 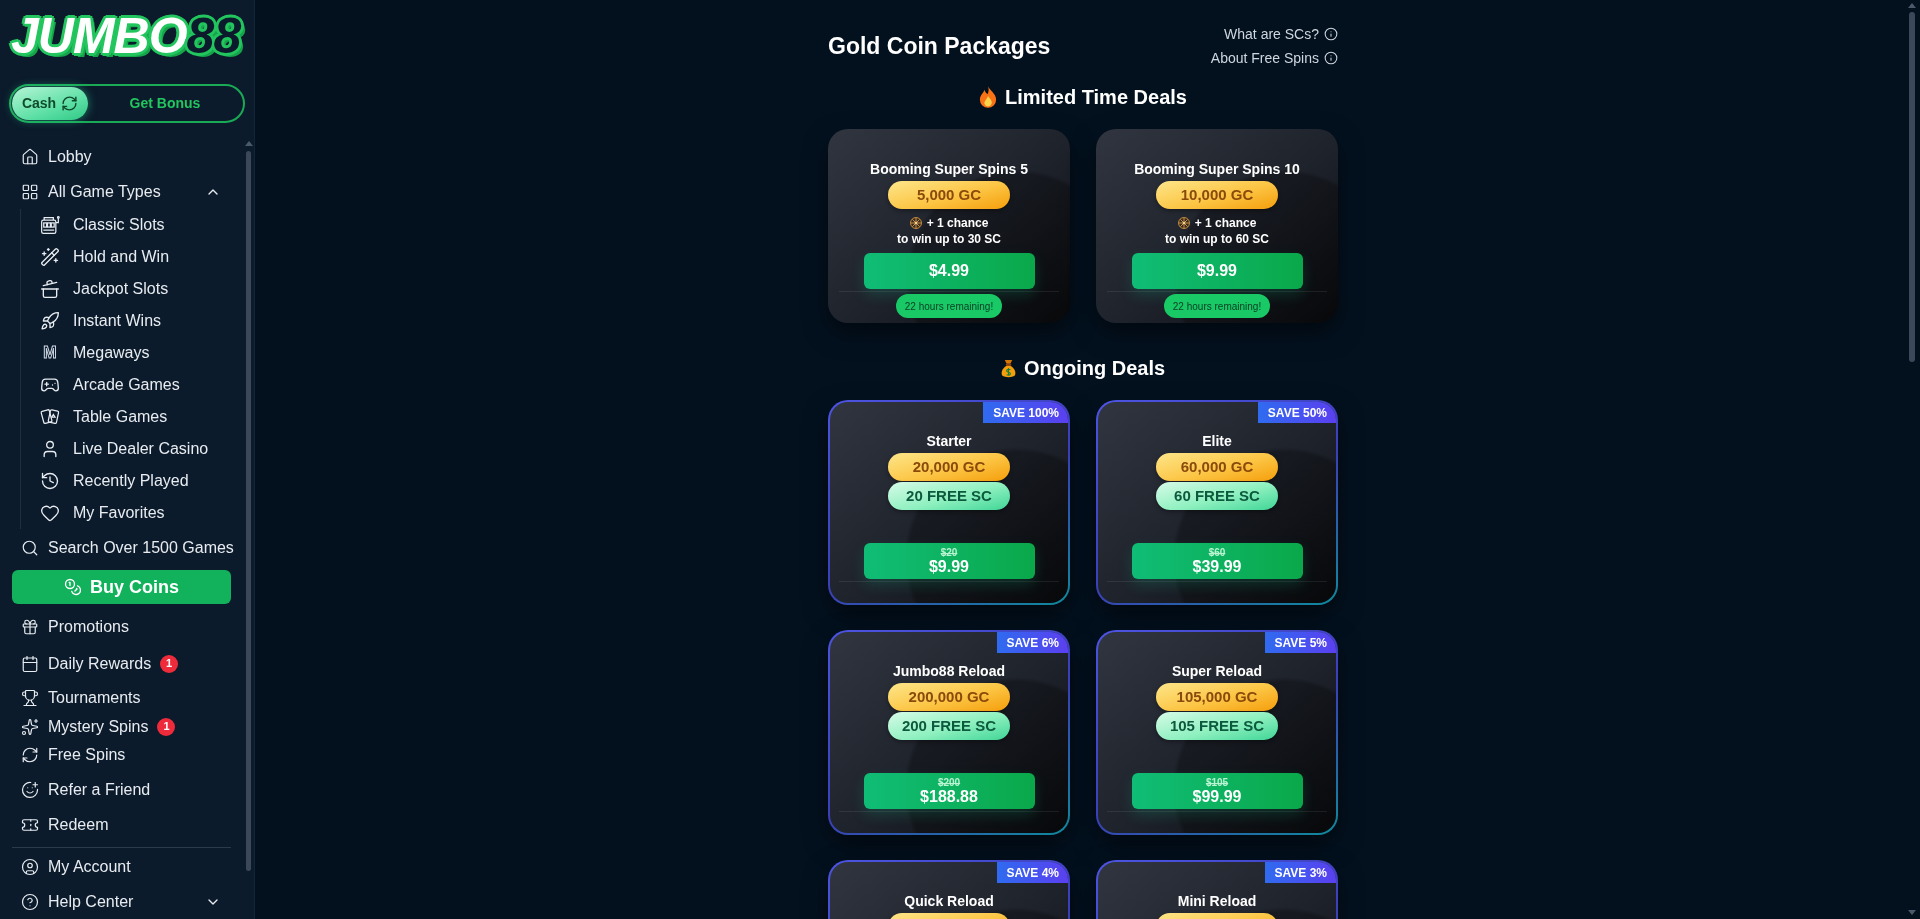 I want to click on discount-badge: SAVE 100%, so click(x=1025, y=412).